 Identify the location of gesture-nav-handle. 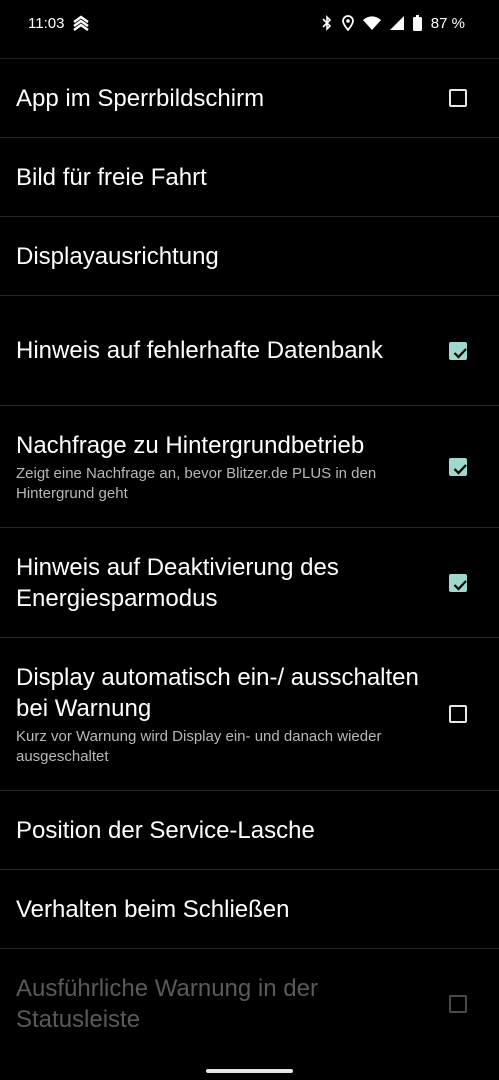
(249, 1071).